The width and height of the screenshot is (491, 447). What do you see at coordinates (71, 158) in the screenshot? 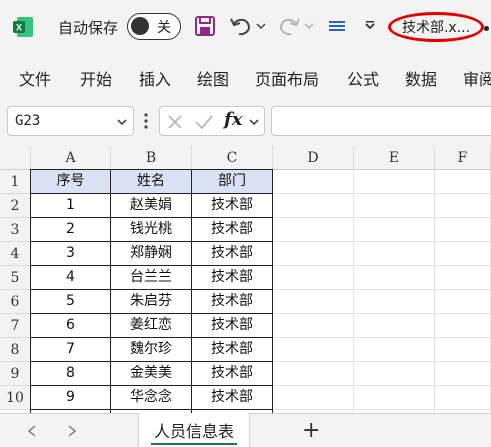
I see `column-header-a: A` at bounding box center [71, 158].